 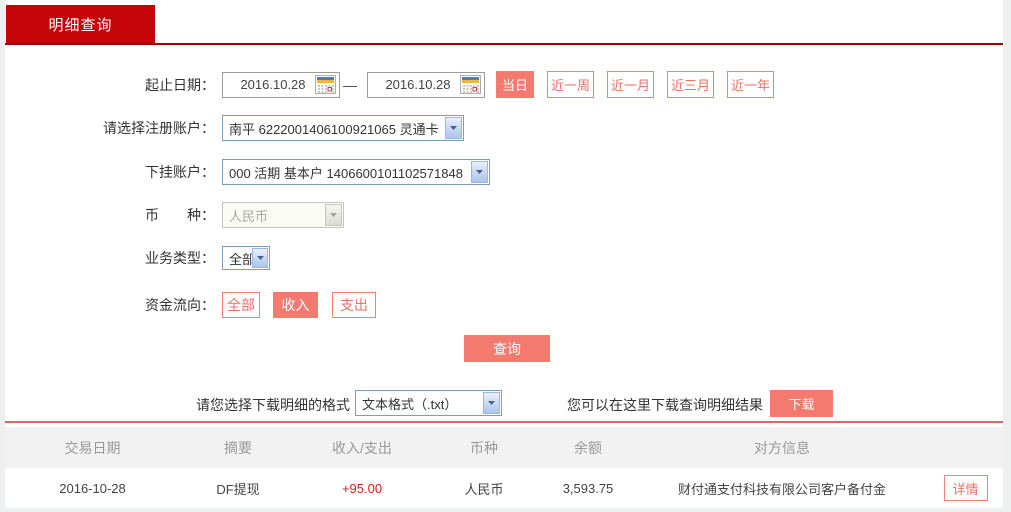 I want to click on cell-action: 详情, so click(x=965, y=488).